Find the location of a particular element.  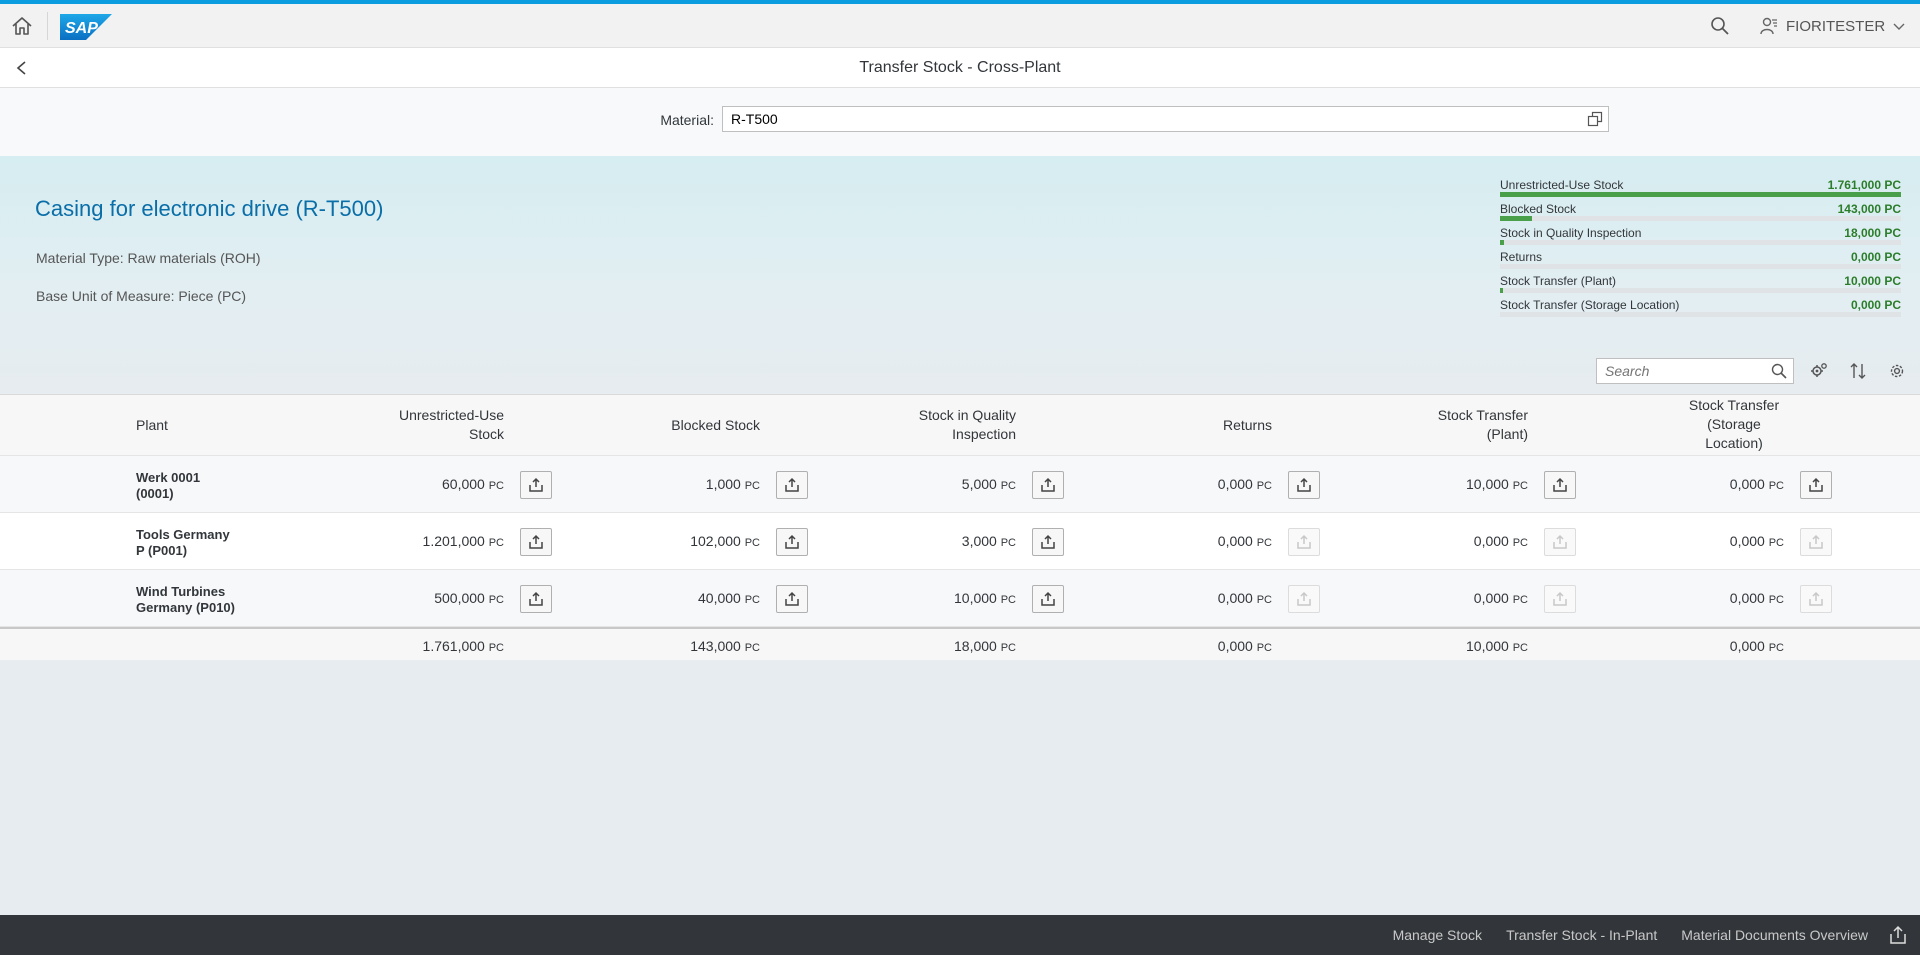

shell-search-button is located at coordinates (1720, 26).